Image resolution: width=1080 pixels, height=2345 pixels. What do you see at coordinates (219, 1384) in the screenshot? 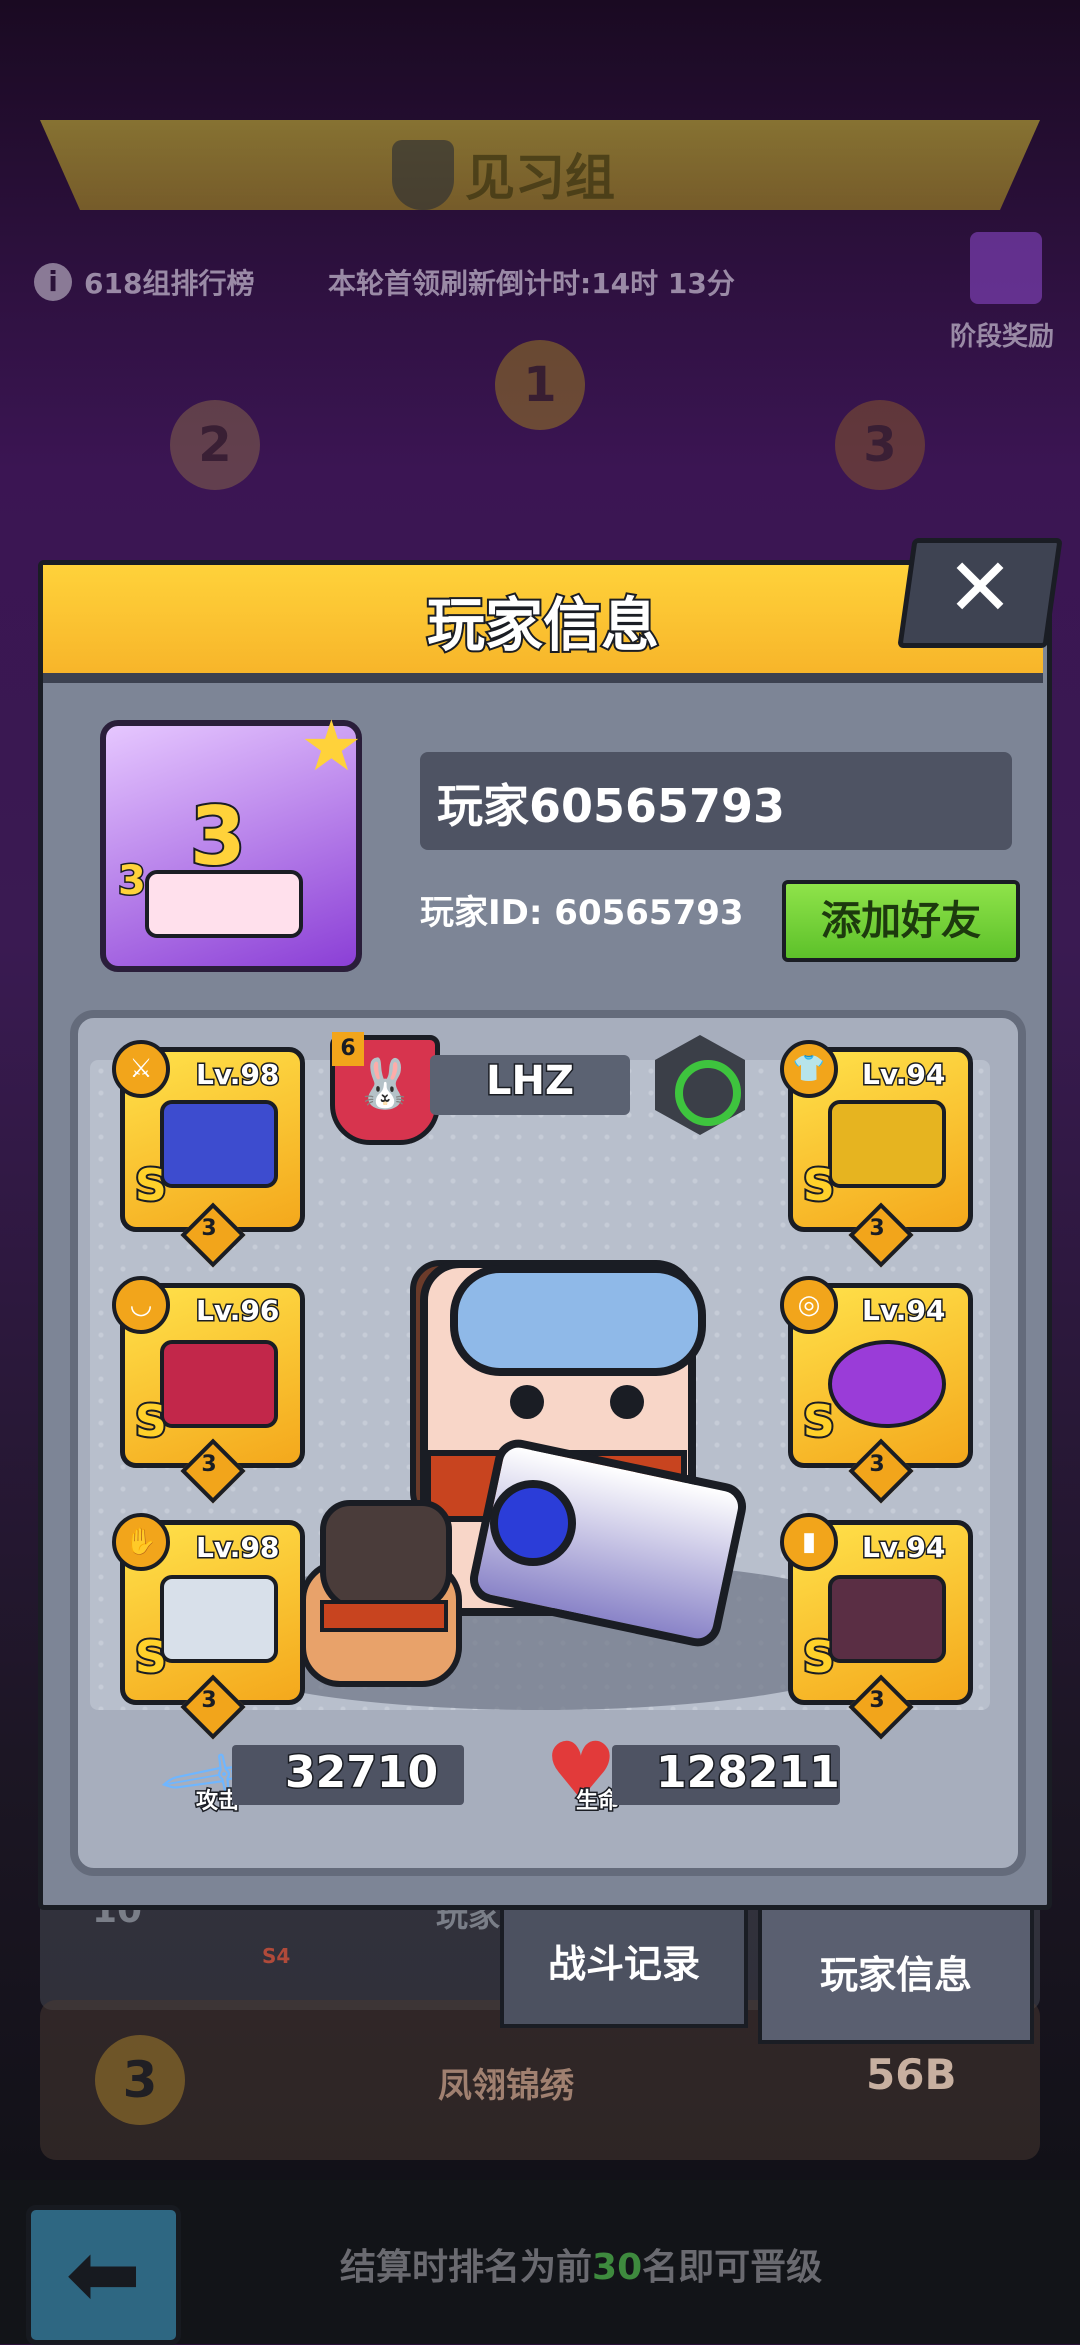
I see `necklace-icon` at bounding box center [219, 1384].